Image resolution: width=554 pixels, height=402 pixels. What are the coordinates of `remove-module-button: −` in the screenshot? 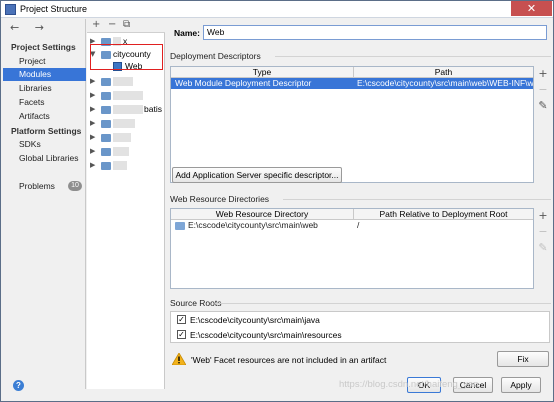 It's located at (112, 24).